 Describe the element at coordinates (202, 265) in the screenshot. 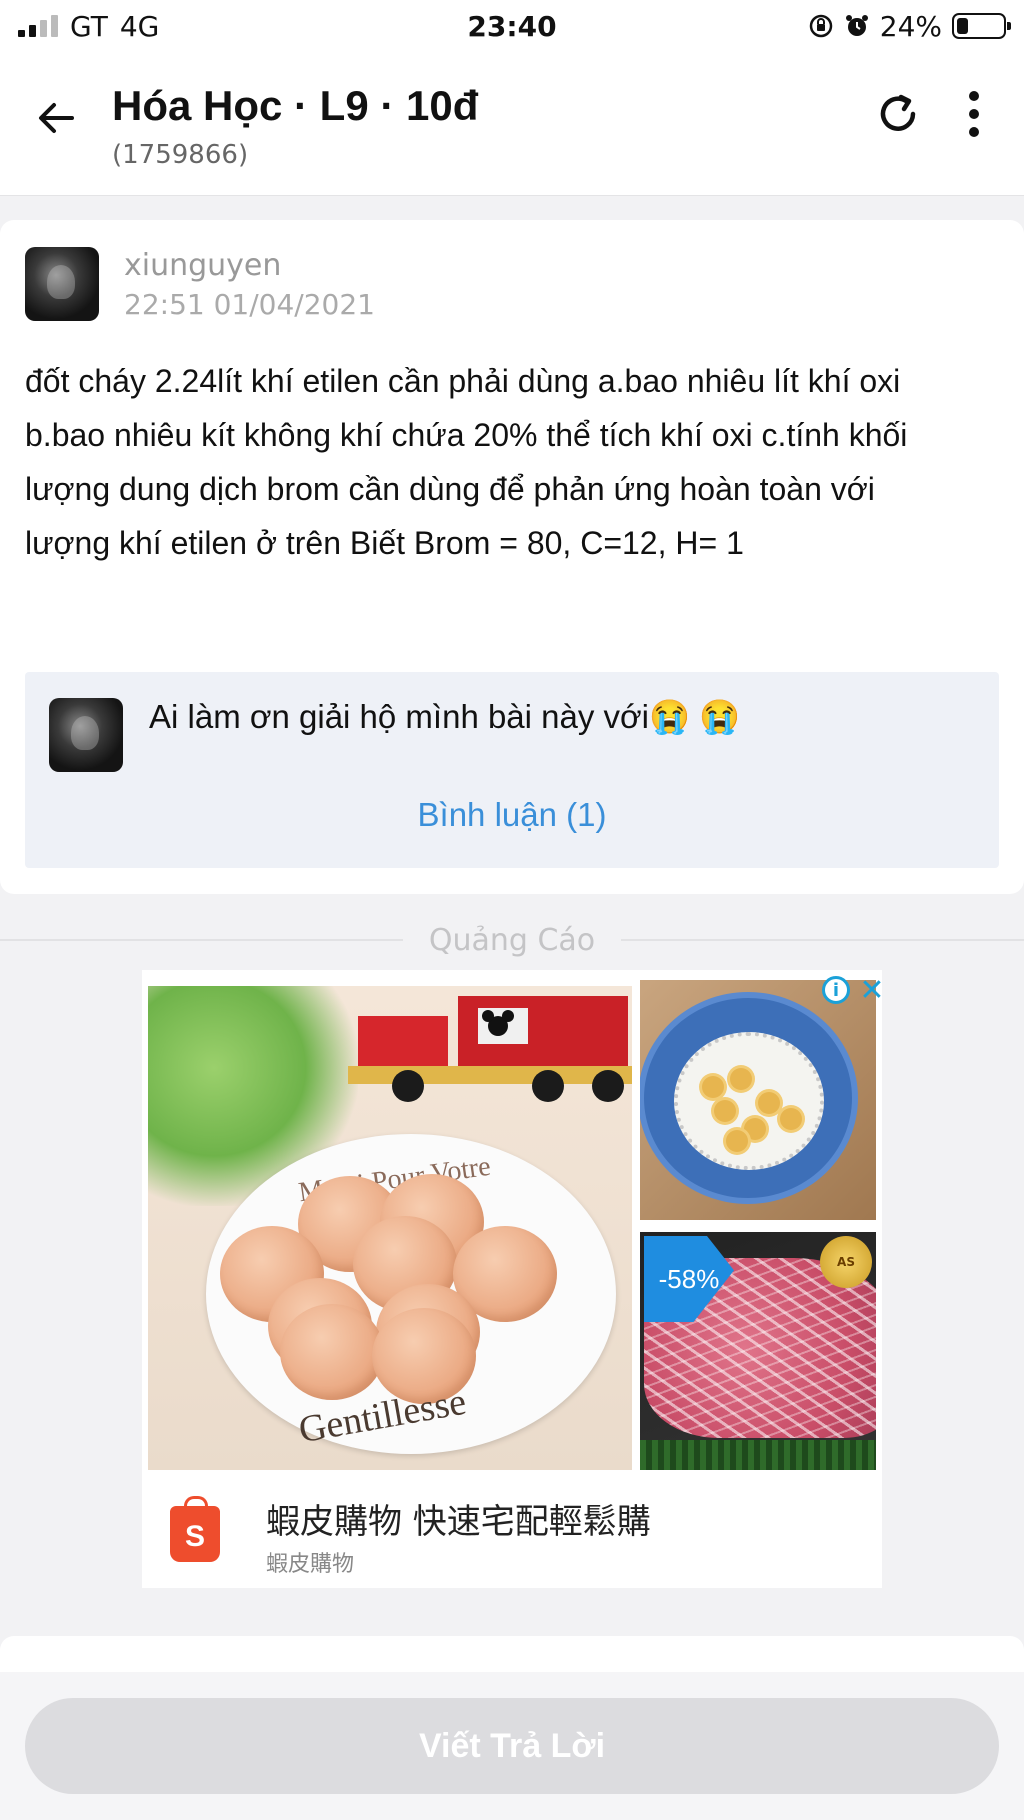

I see `question-username: xiunguyen` at that location.